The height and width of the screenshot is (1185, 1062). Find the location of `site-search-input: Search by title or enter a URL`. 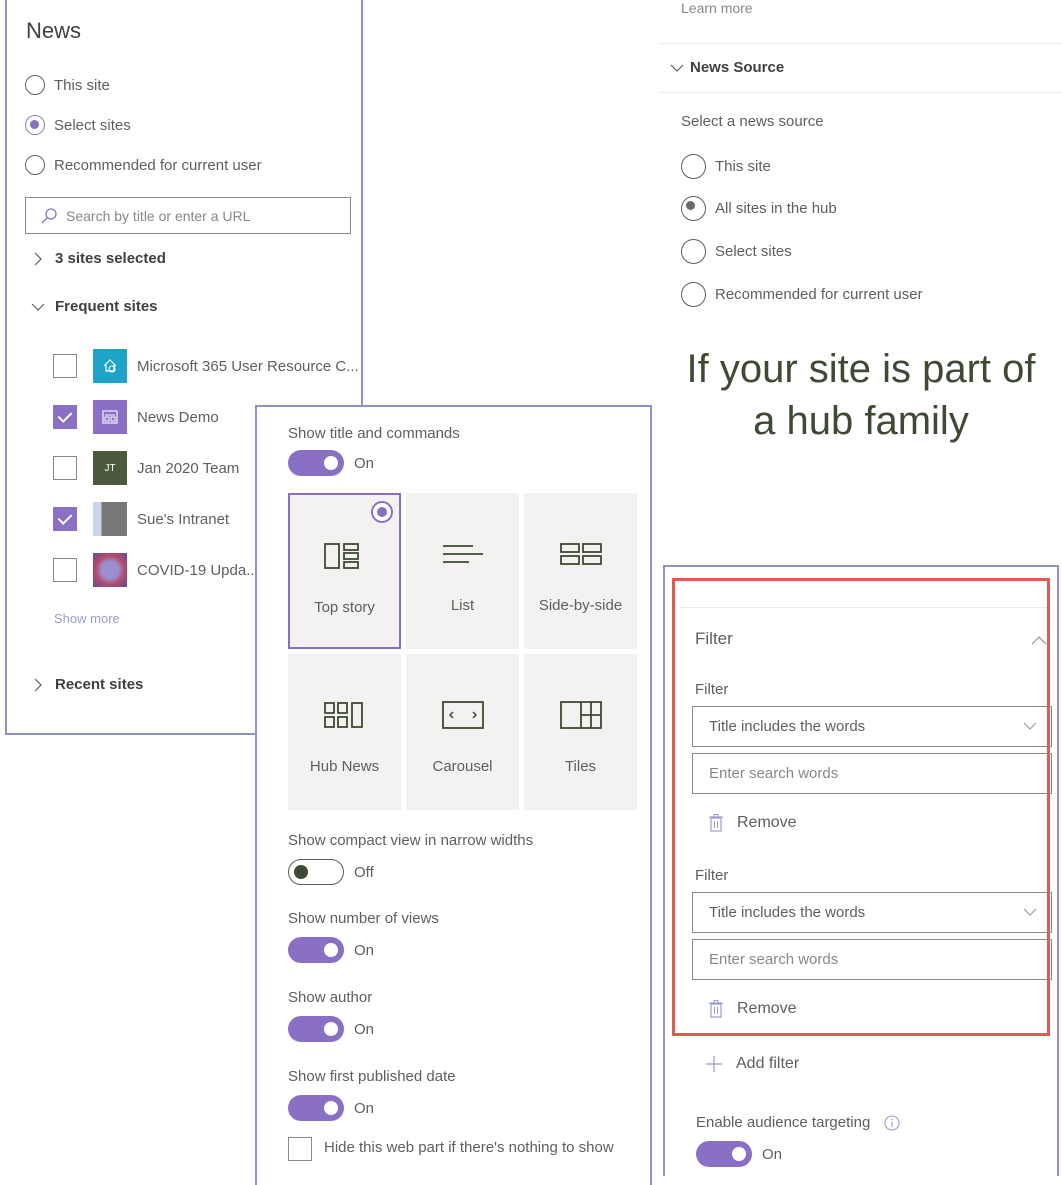

site-search-input: Search by title or enter a URL is located at coordinates (188, 215).